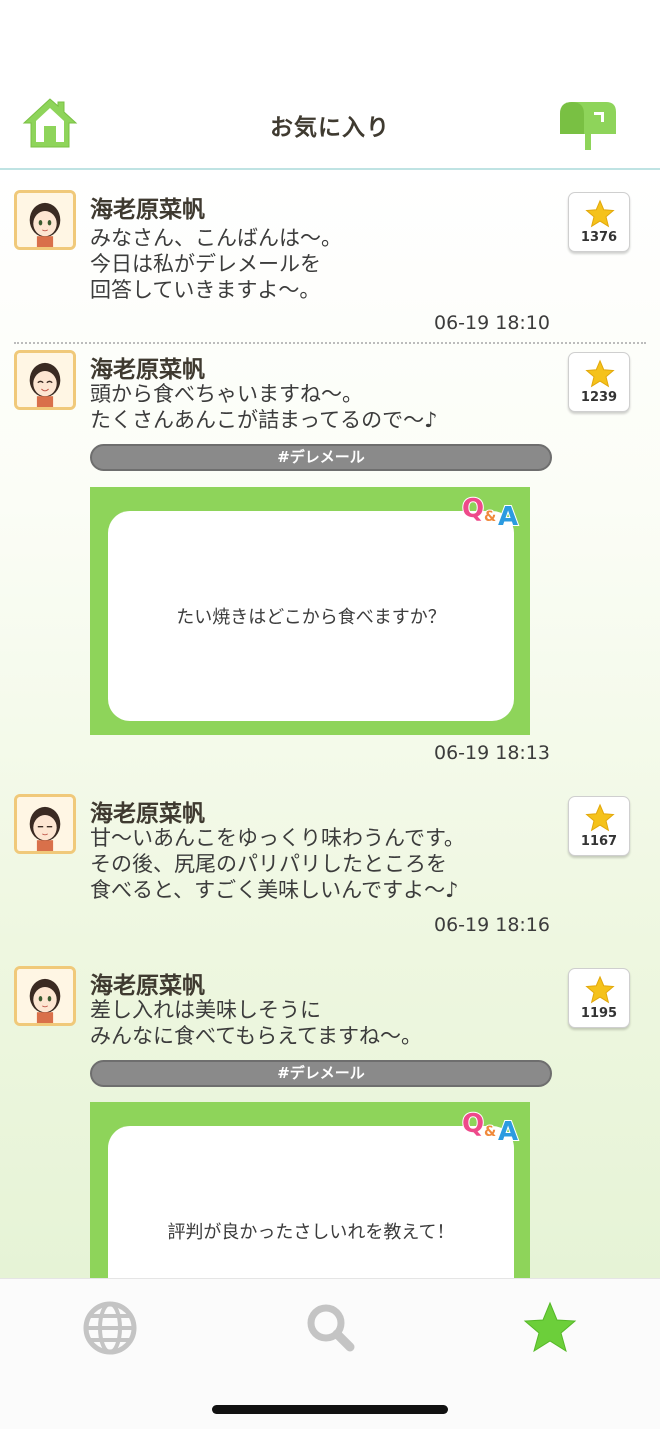 This screenshot has width=660, height=1429. I want to click on favorite-button: 1376, so click(599, 222).